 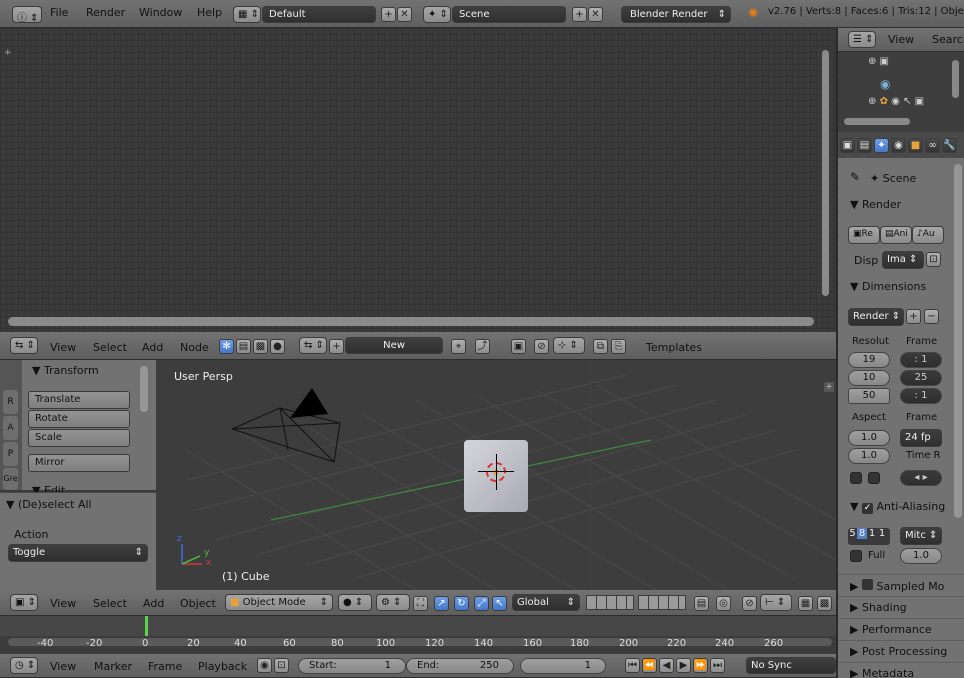 What do you see at coordinates (869, 536) in the screenshot?
I see `aa-samples-row: 5811` at bounding box center [869, 536].